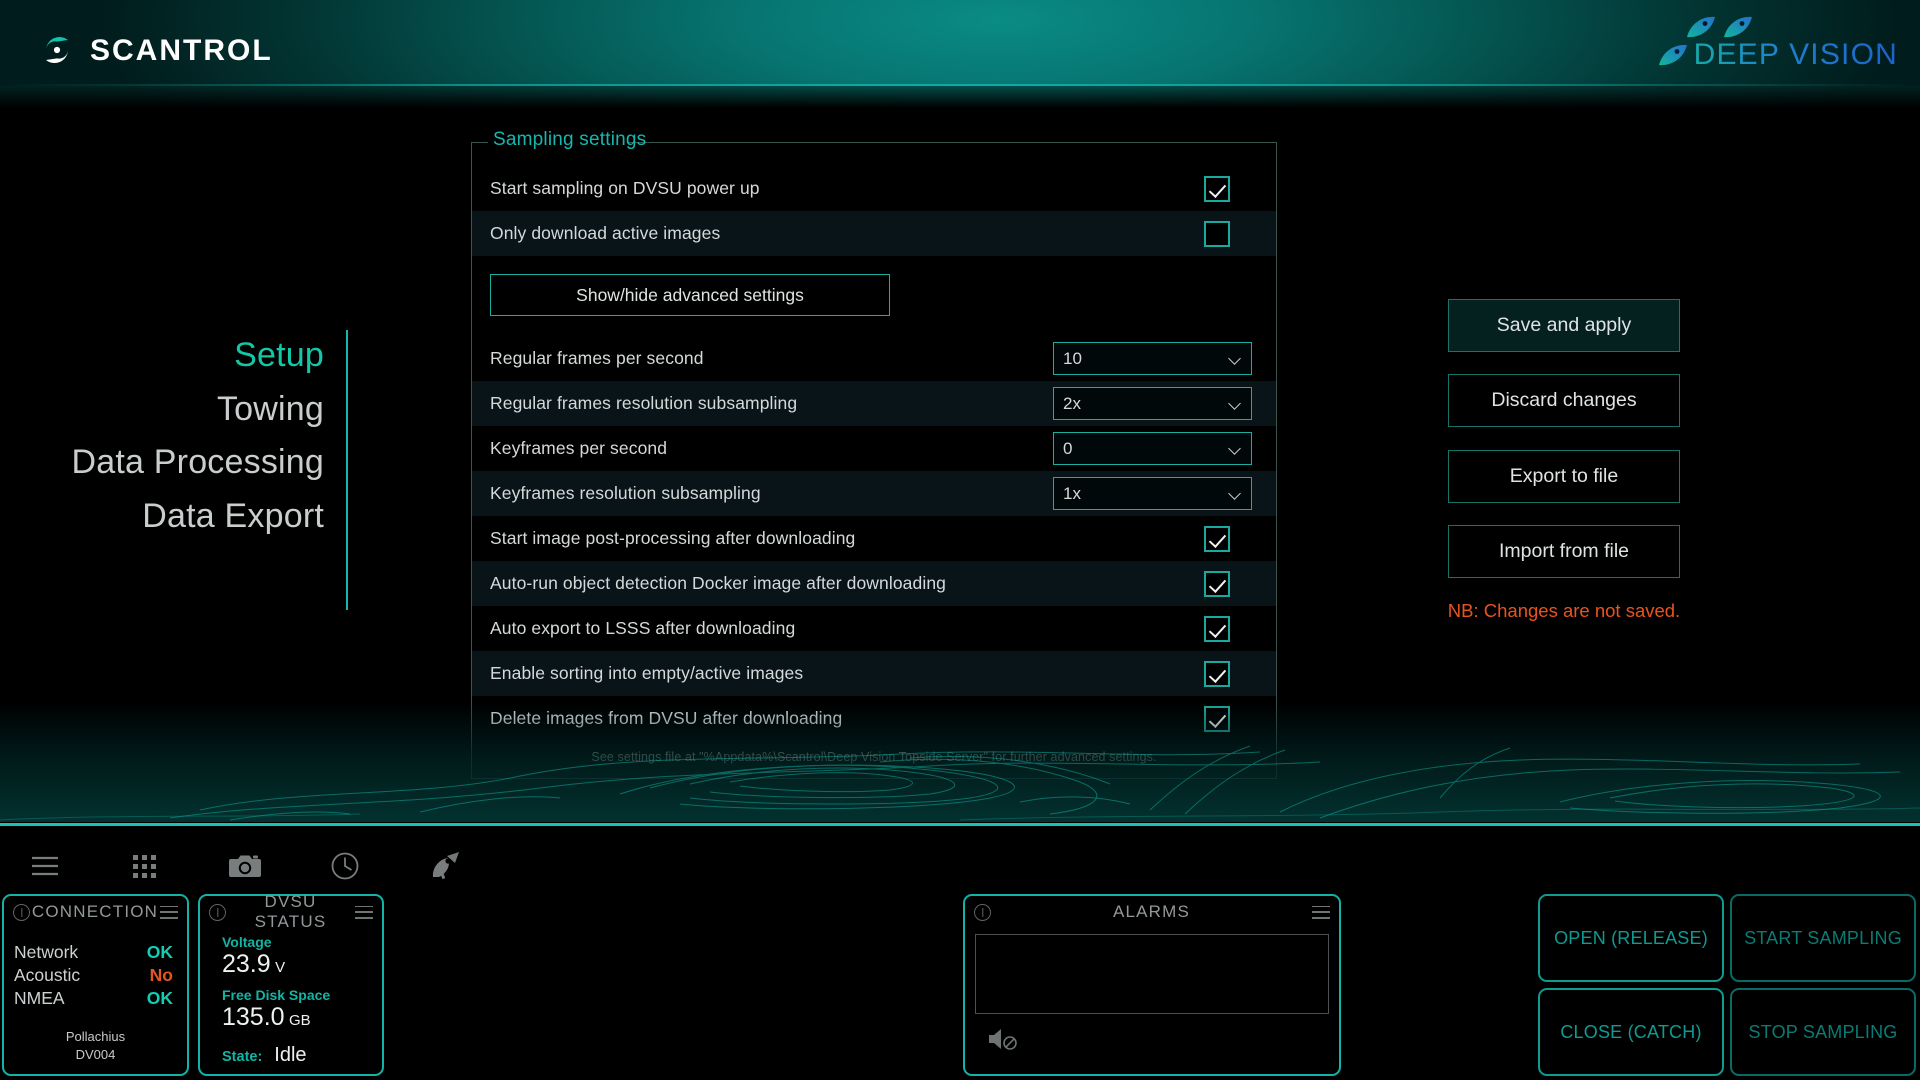  What do you see at coordinates (242, 1056) in the screenshot?
I see `state-label: State:` at bounding box center [242, 1056].